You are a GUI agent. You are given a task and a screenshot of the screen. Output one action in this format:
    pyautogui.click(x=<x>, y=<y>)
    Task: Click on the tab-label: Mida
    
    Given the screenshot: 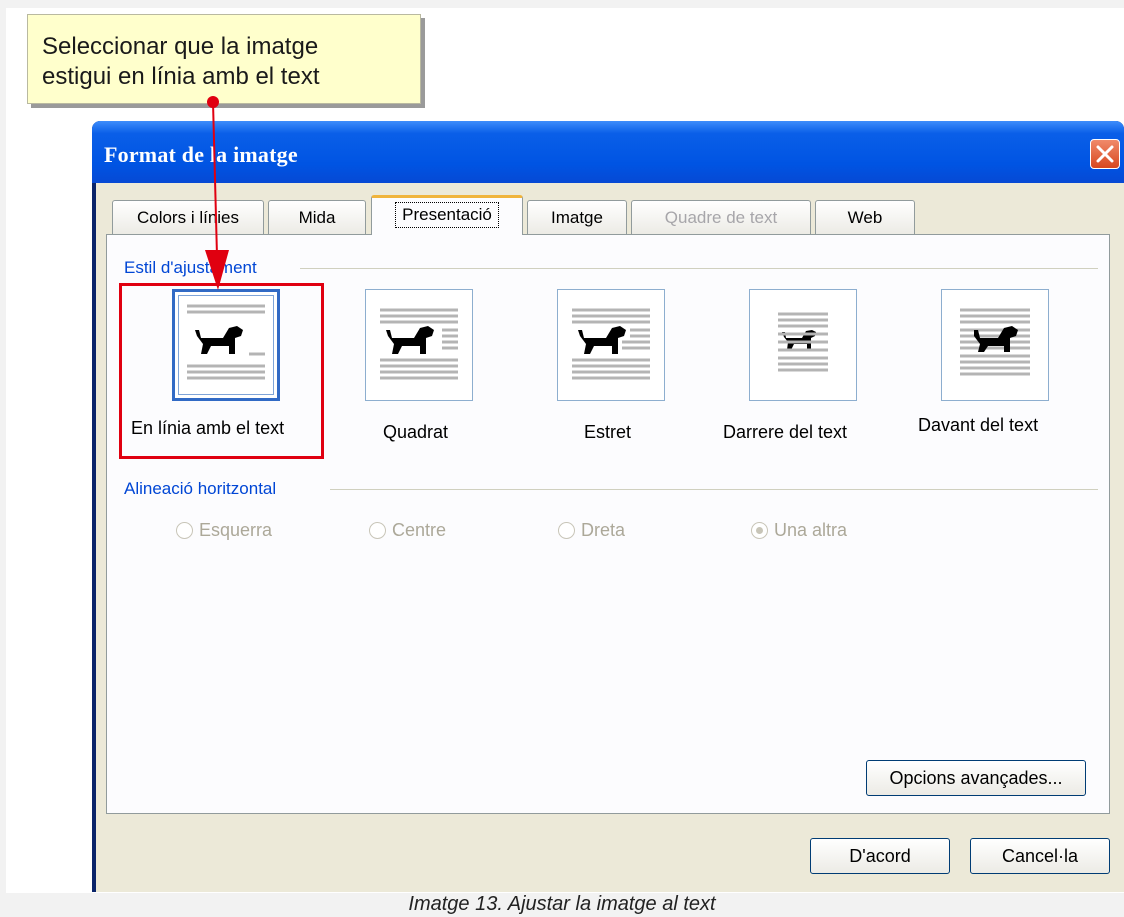 What is the action you would take?
    pyautogui.click(x=317, y=217)
    